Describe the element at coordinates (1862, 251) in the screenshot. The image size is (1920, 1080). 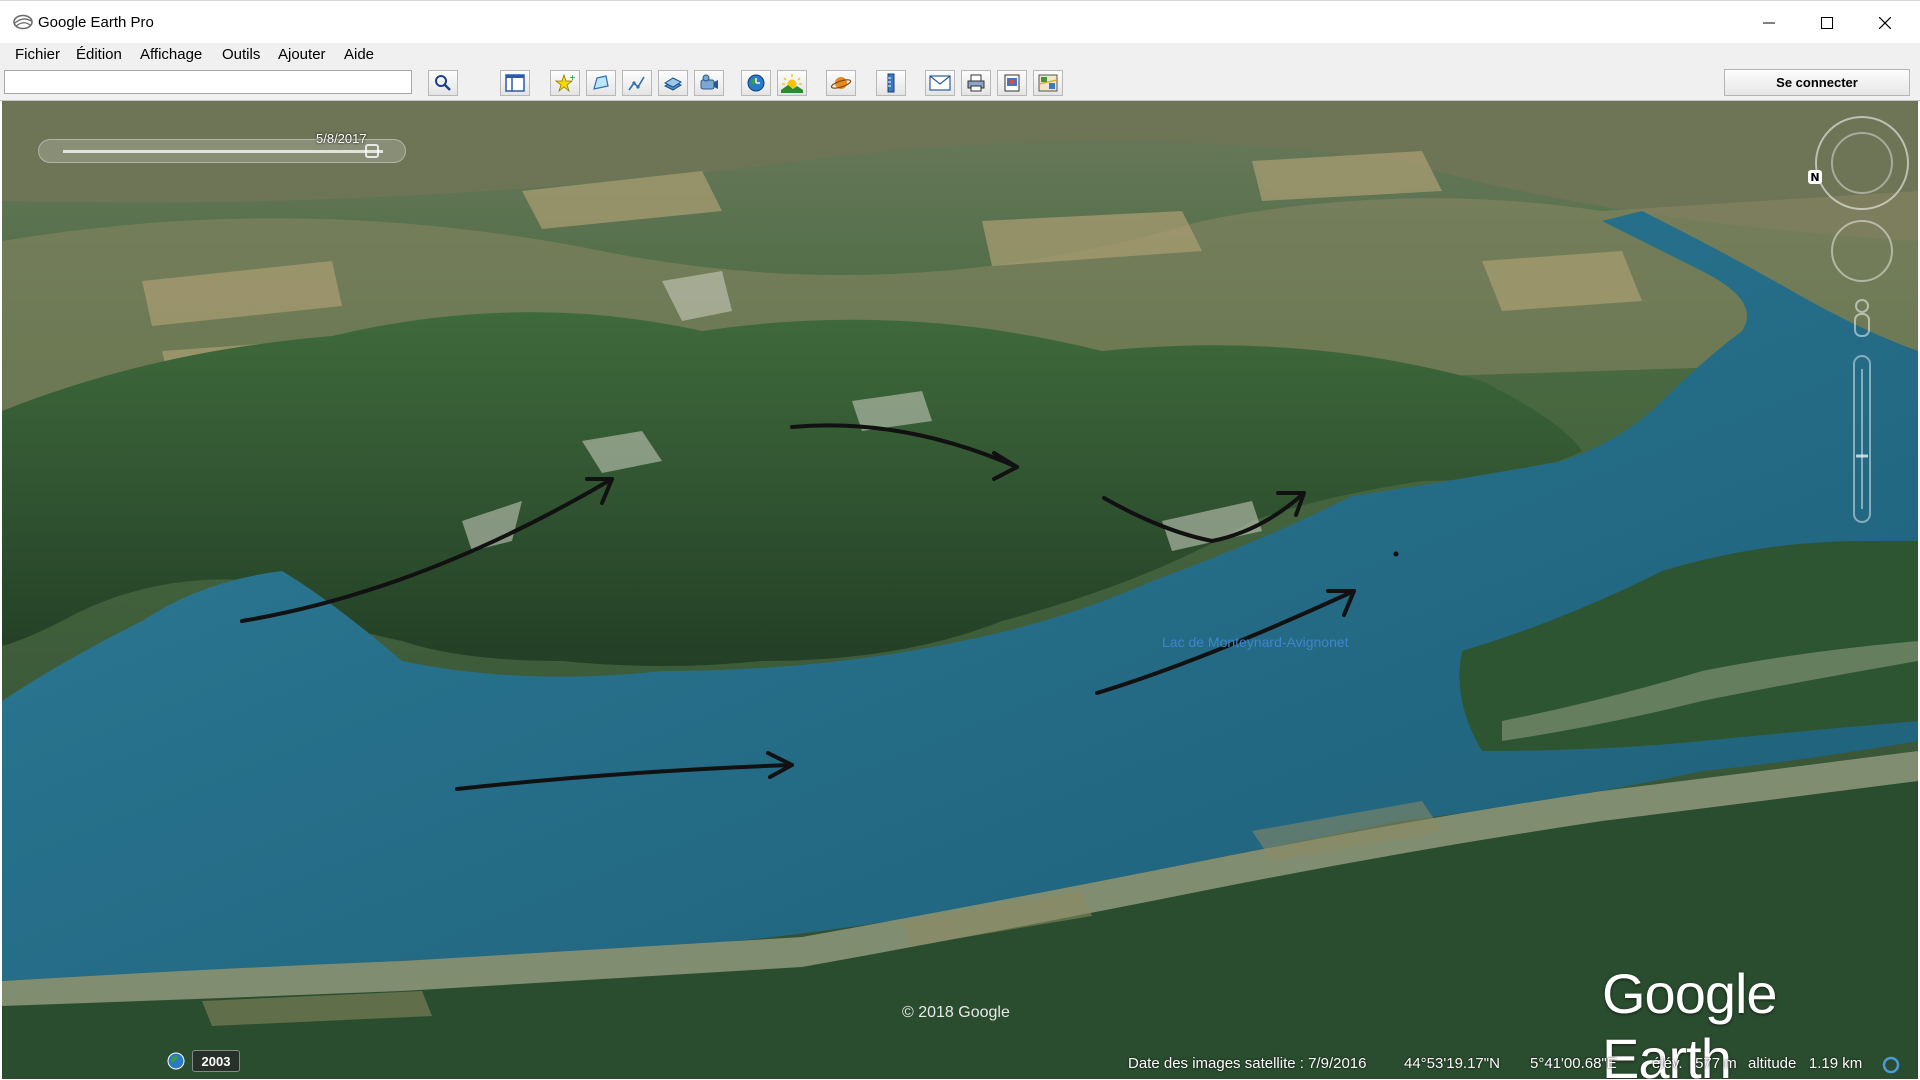
I see `move-joystick` at that location.